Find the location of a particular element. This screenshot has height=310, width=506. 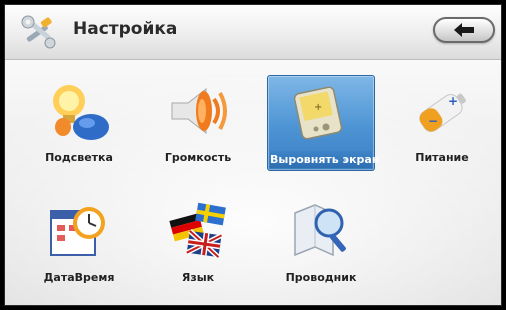

battery-icon: + − is located at coordinates (442, 111).